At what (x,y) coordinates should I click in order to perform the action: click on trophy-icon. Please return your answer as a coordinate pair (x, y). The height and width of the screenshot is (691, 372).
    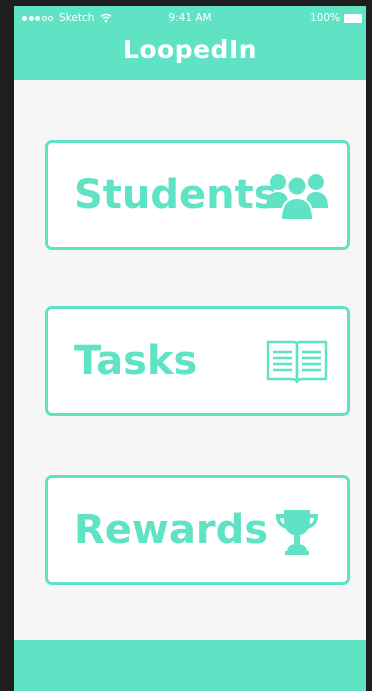
    Looking at the image, I should click on (297, 531).